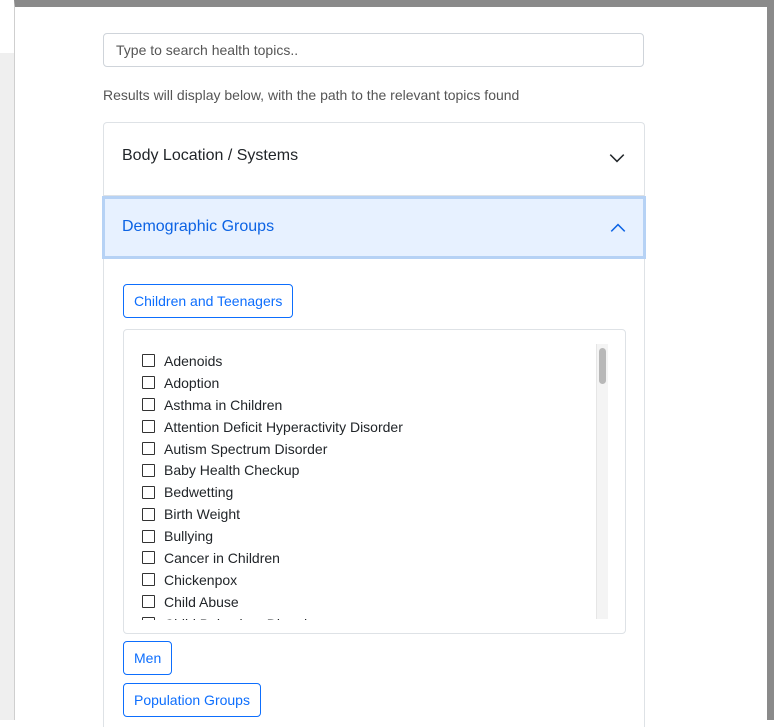 Image resolution: width=781 pixels, height=727 pixels. I want to click on topic-item: Adoption, so click(367, 383).